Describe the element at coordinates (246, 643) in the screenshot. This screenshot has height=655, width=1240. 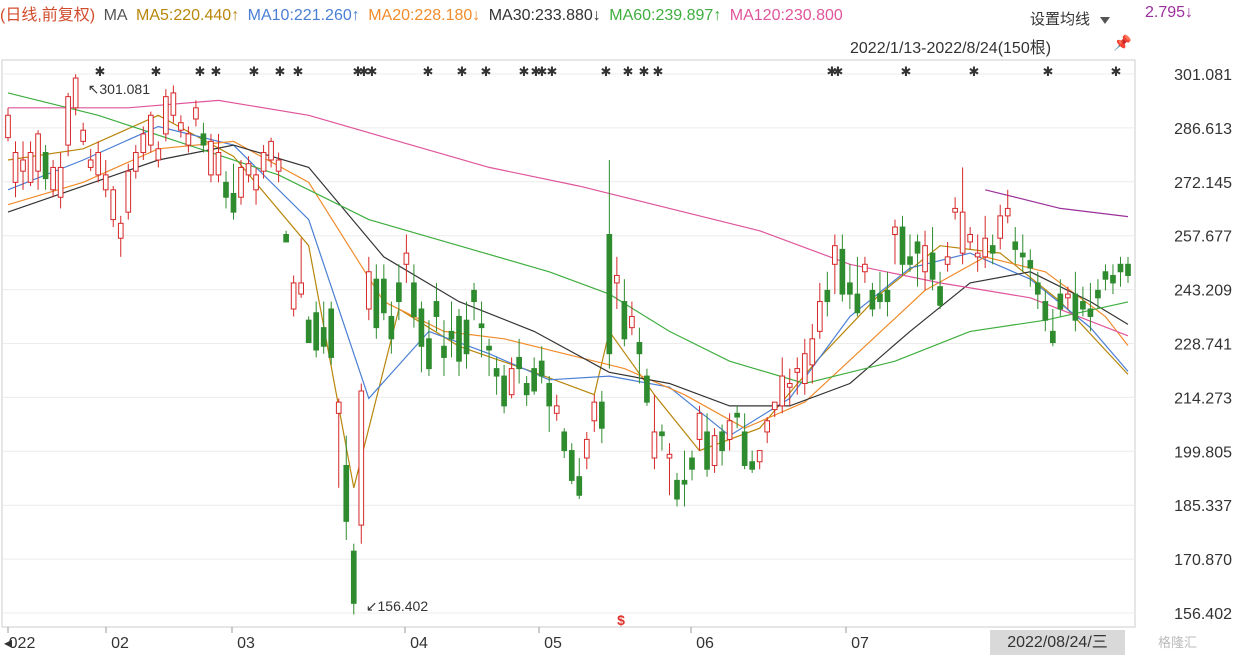
I see `x-tick-label: 03` at that location.